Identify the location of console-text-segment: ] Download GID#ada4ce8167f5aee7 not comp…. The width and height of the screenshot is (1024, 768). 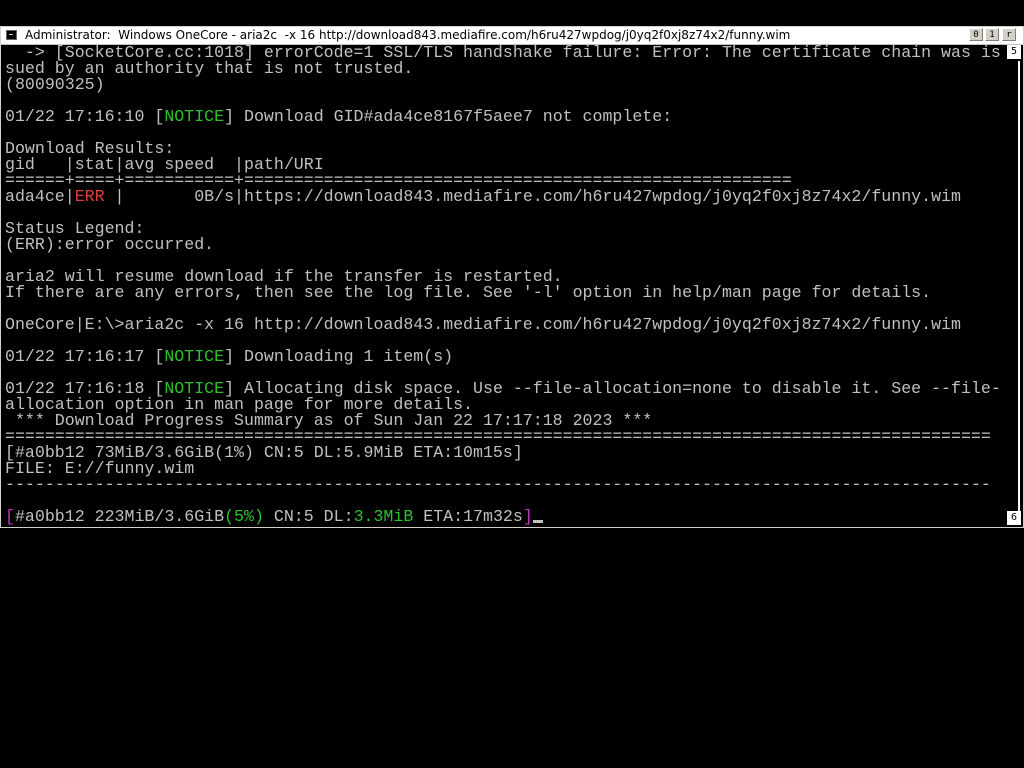
(448, 116).